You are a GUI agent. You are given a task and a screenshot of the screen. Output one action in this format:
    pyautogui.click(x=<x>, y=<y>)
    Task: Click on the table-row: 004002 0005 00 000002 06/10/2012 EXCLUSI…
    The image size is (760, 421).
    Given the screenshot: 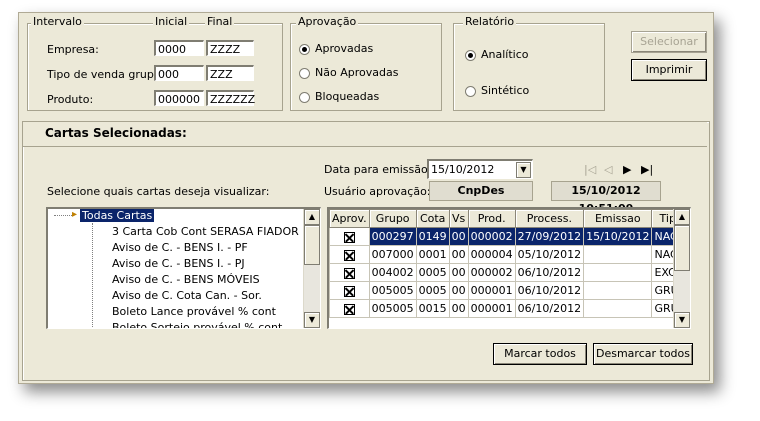 What is the action you would take?
    pyautogui.click(x=509, y=272)
    